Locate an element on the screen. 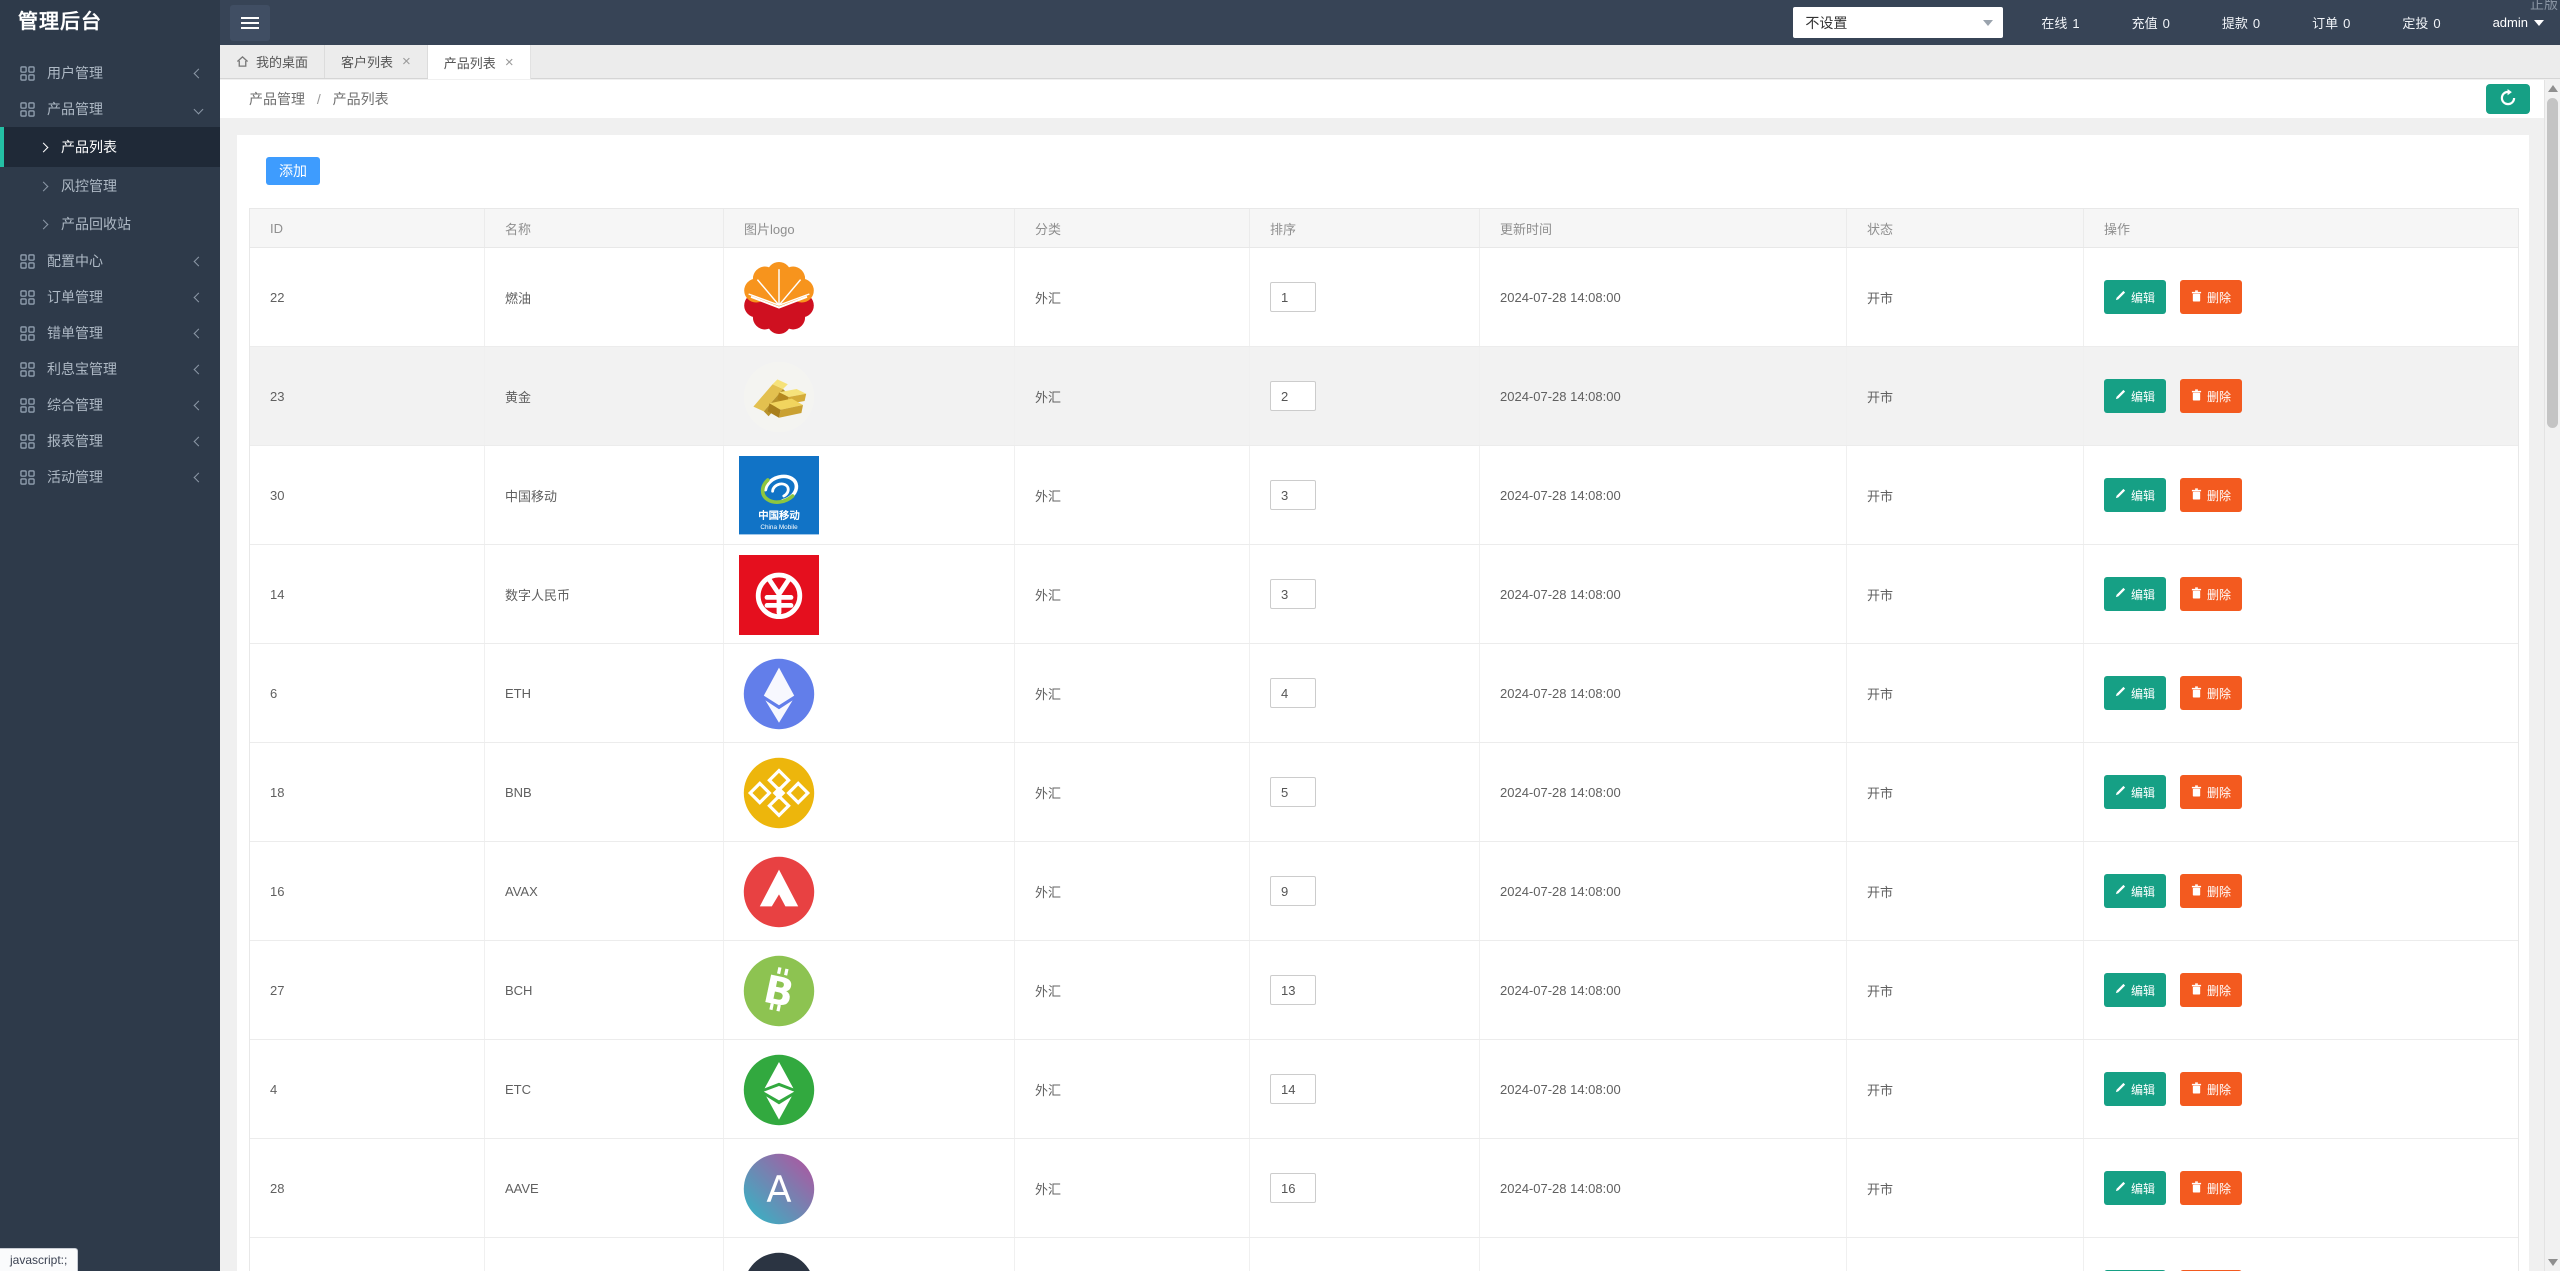 The width and height of the screenshot is (2560, 1271). sidebar-item-9: 综合管理 is located at coordinates (110, 405).